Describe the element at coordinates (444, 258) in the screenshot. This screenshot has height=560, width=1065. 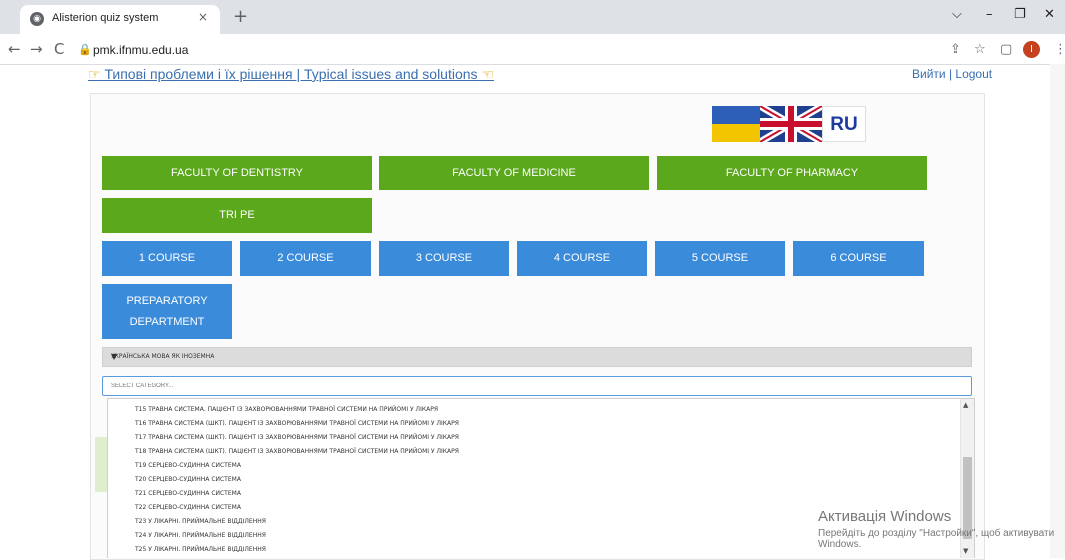
I see `course-3-button: 3 COURSE` at that location.